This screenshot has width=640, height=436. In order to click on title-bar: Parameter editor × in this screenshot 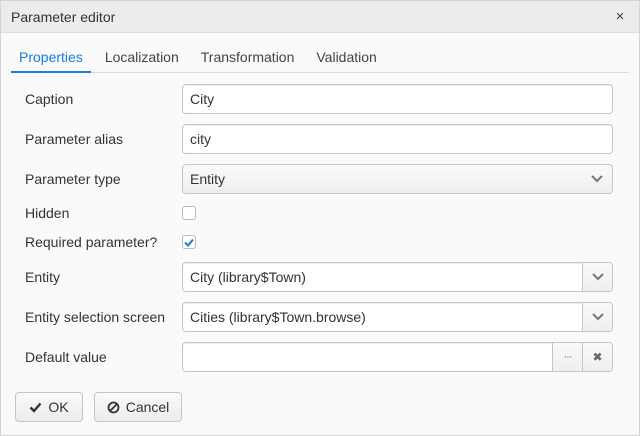, I will do `click(320, 17)`.